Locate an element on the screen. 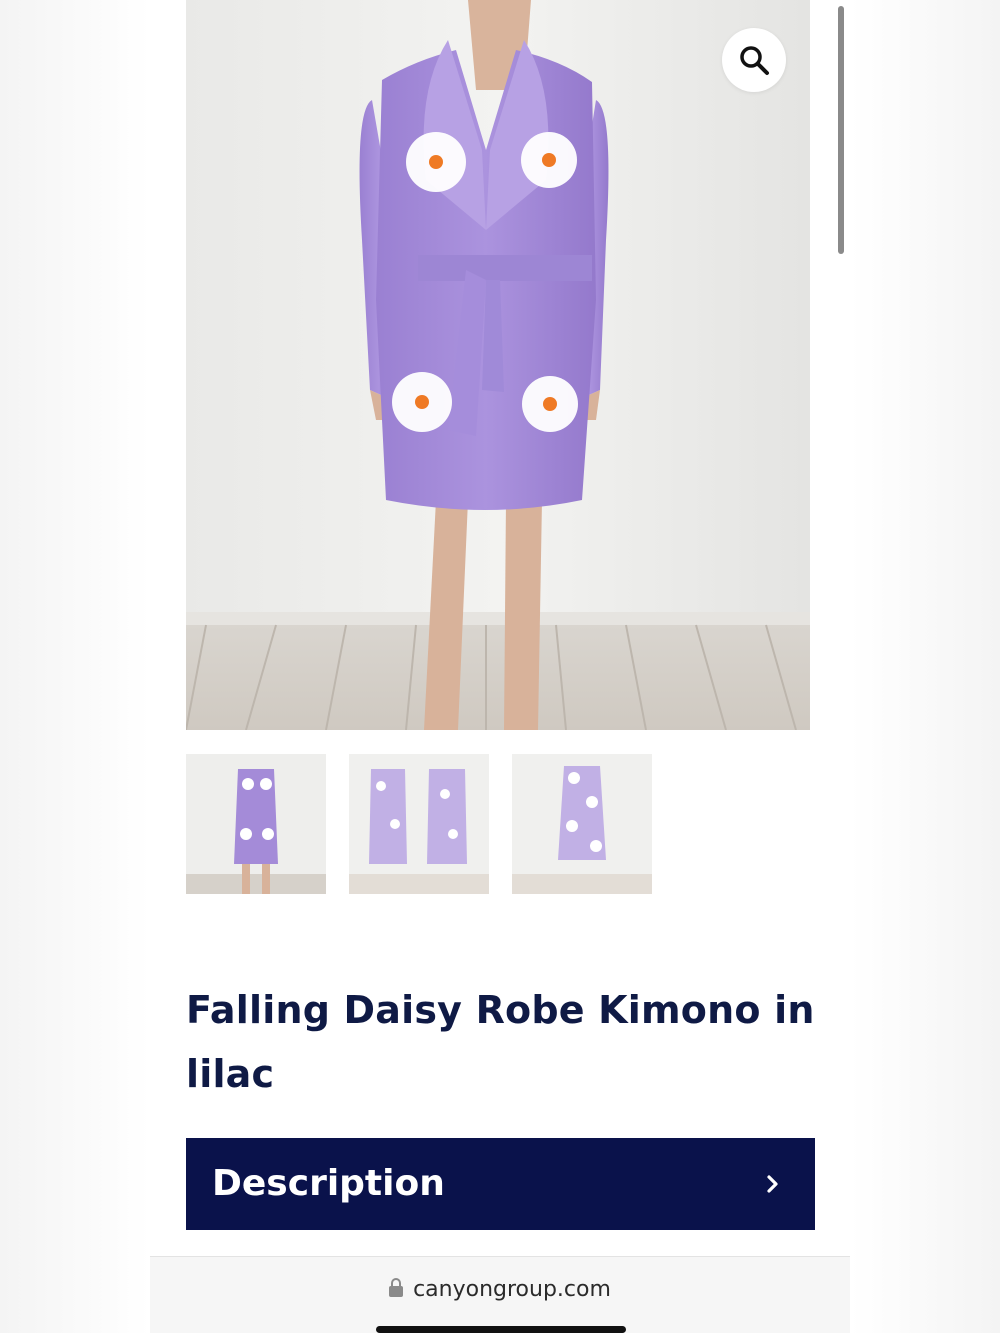  url-display: canyongroup.com is located at coordinates (500, 1289).